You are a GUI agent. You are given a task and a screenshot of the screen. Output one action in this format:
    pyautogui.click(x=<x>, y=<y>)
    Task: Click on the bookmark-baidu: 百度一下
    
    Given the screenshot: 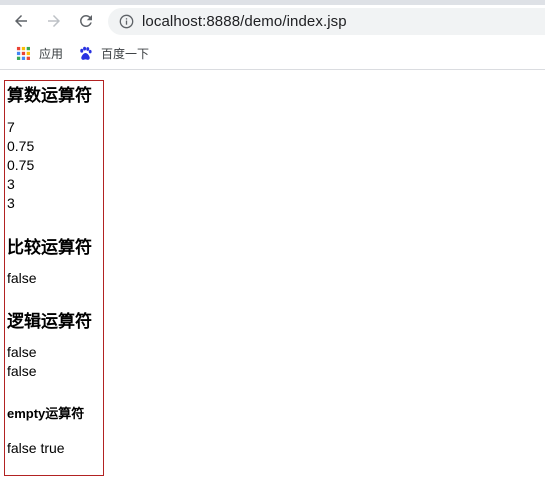 What is the action you would take?
    pyautogui.click(x=113, y=53)
    